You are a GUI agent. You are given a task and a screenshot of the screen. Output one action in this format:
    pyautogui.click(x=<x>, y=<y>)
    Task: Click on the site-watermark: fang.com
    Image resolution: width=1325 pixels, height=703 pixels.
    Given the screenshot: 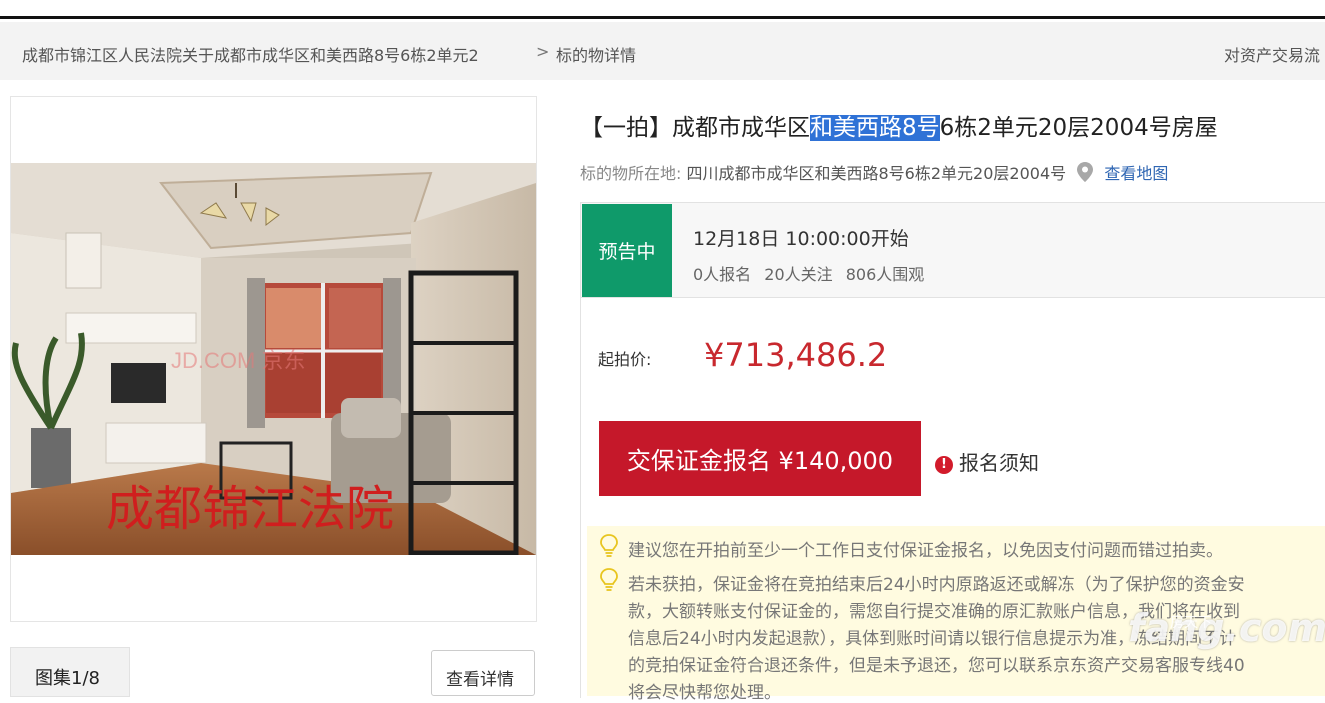 What is the action you would take?
    pyautogui.click(x=1226, y=628)
    